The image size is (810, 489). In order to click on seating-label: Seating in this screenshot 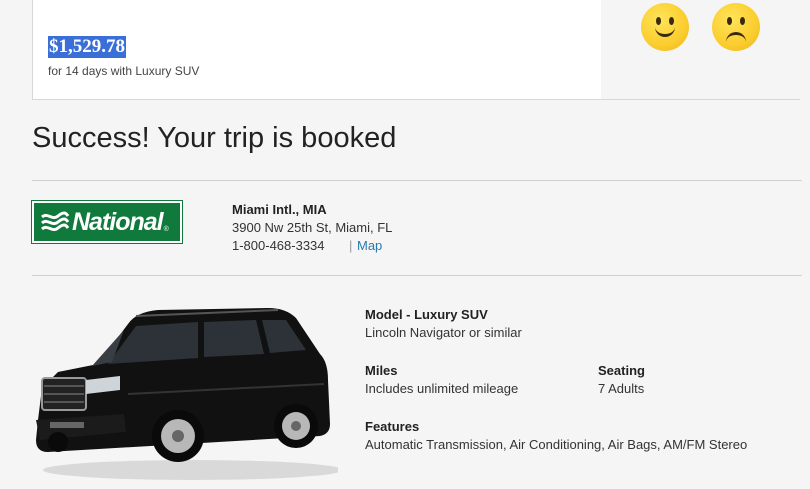, I will do `click(621, 370)`.